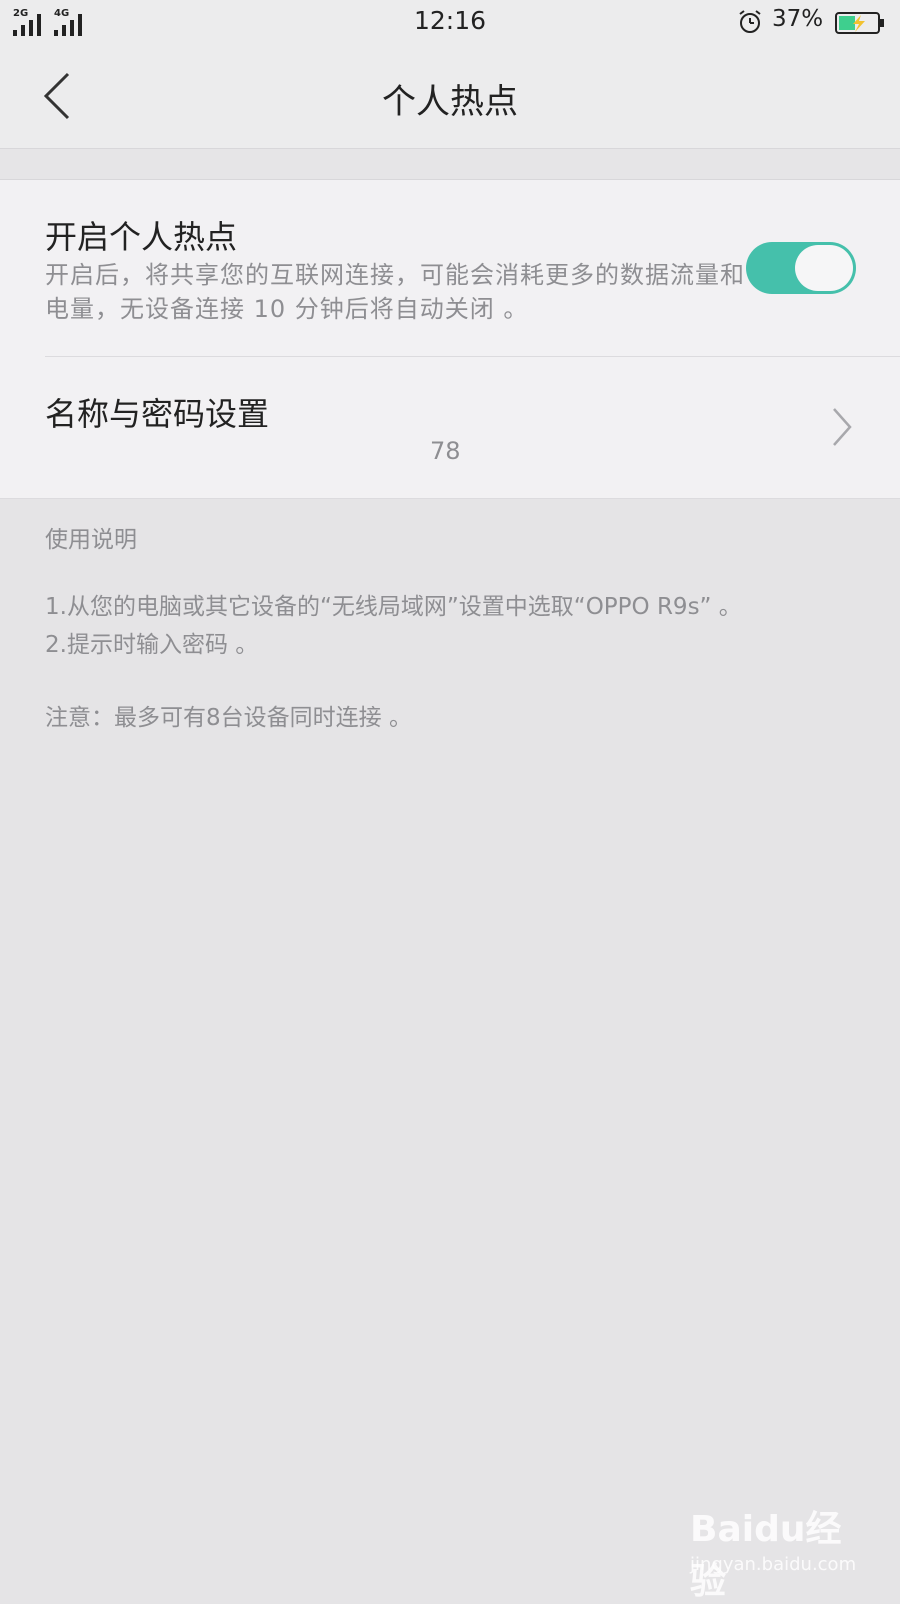  Describe the element at coordinates (445, 451) in the screenshot. I see `name-password-value: 78` at that location.